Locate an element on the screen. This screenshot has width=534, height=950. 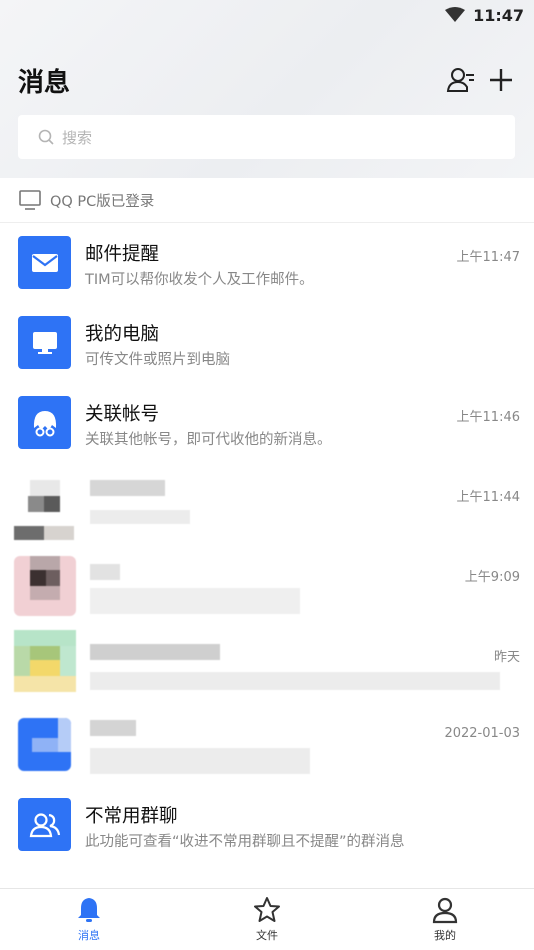
conversation-preview: 关联其他帐号，即可代收他的新消息。 is located at coordinates (208, 440).